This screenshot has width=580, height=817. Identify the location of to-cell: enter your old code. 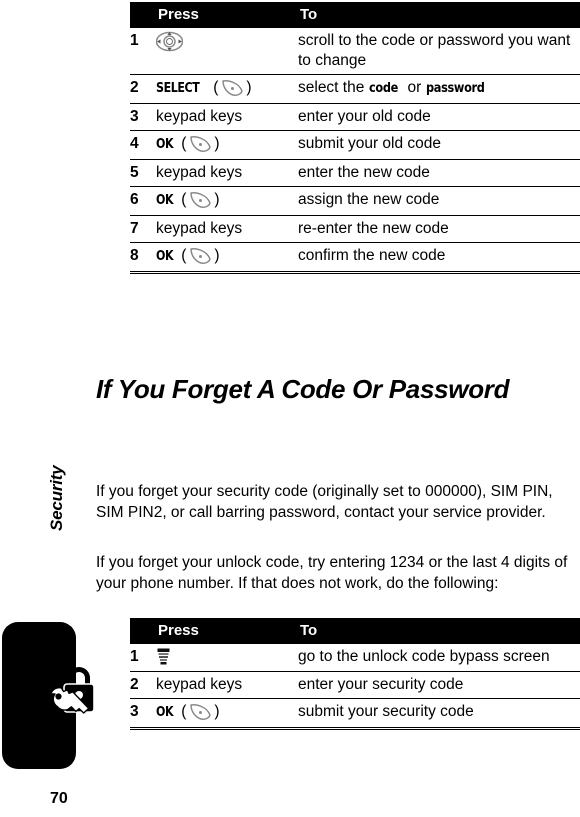
(439, 117).